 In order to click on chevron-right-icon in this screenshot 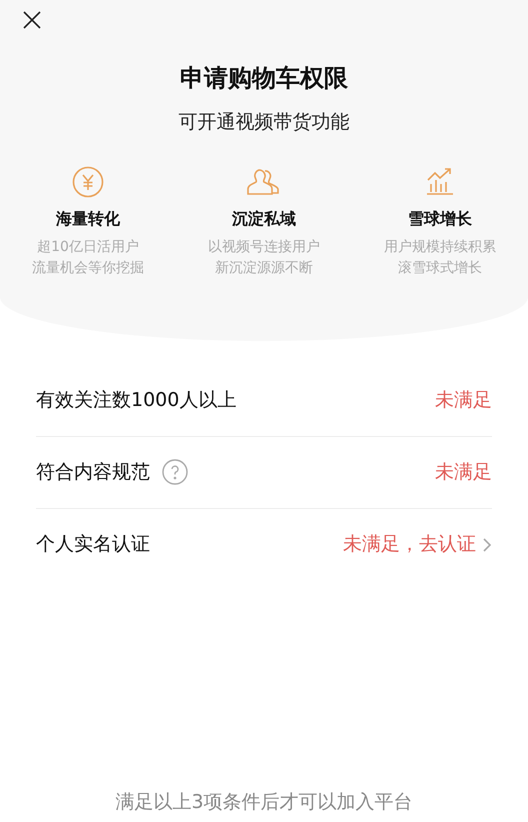, I will do `click(487, 544)`.